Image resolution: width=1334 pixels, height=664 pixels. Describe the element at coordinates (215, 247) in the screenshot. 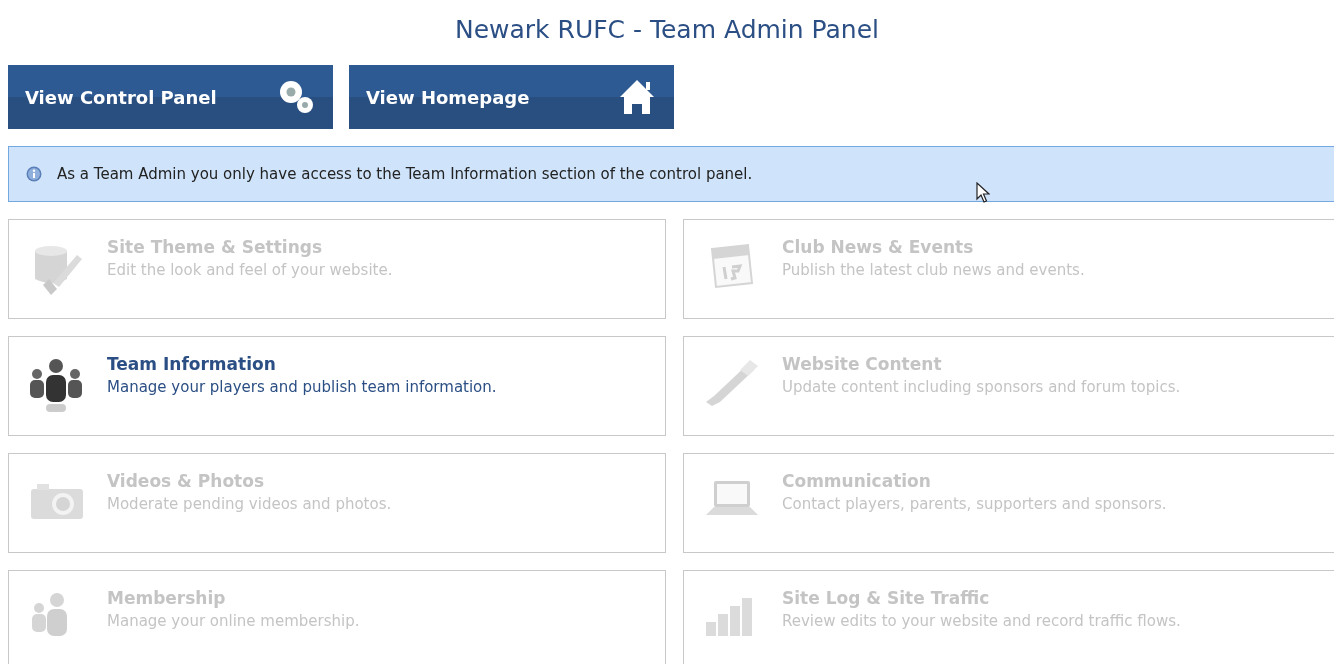

I see `section-title: Site Theme & Settings` at that location.